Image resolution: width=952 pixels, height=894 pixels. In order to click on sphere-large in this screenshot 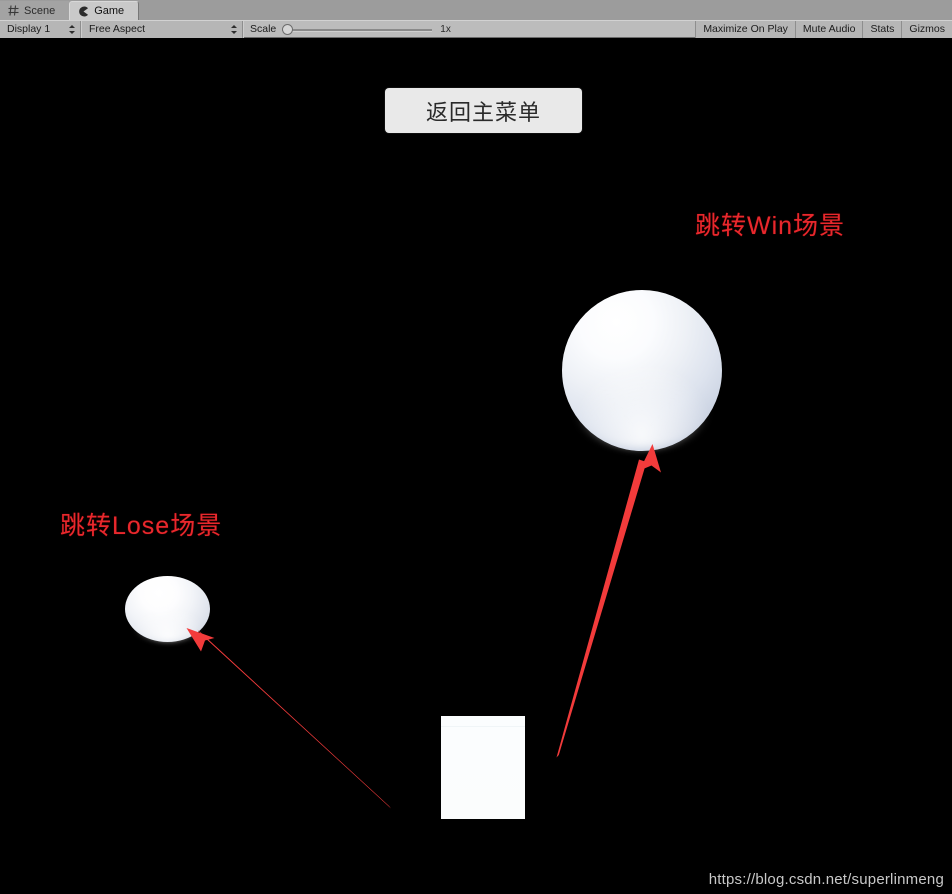, I will do `click(642, 370)`.